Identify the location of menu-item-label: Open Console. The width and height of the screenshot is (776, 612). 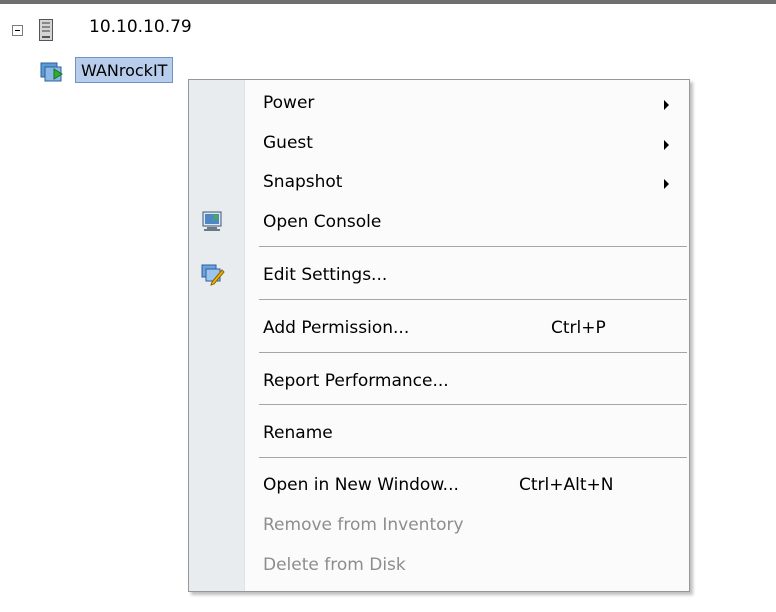
(322, 222).